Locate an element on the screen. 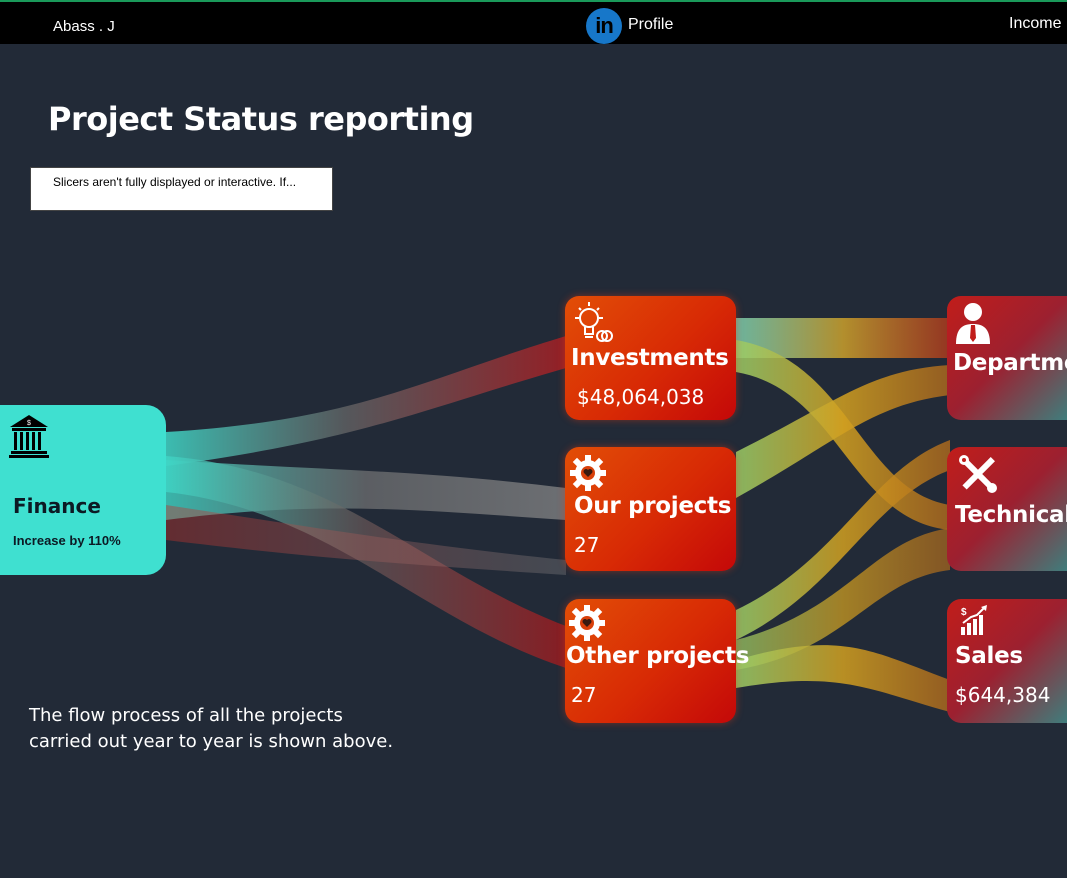  sales-label: Sales is located at coordinates (989, 656).